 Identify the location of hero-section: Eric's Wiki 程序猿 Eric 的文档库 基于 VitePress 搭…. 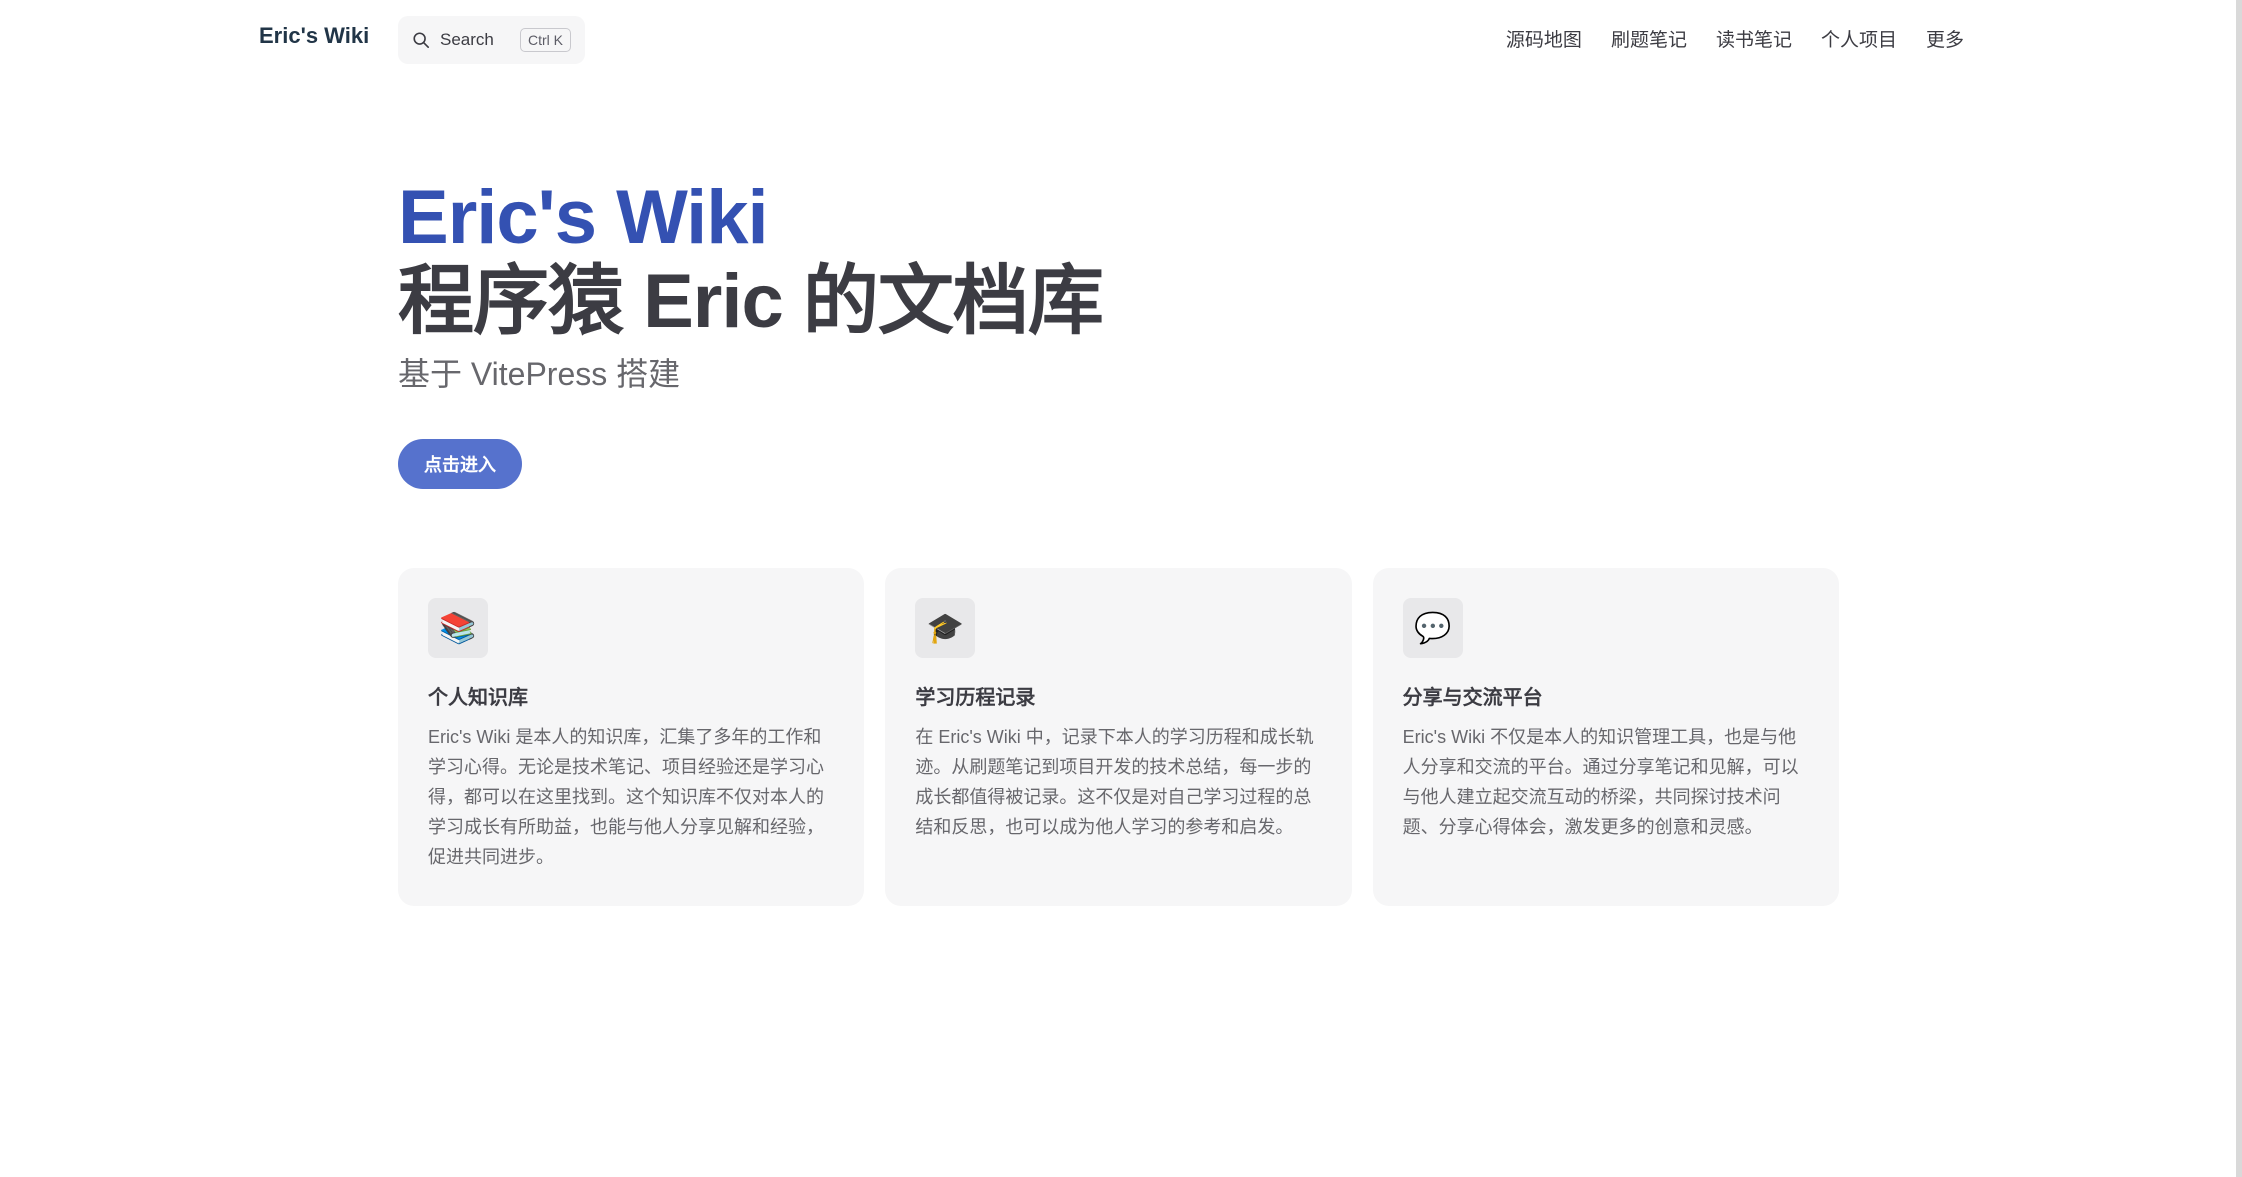
(751, 332).